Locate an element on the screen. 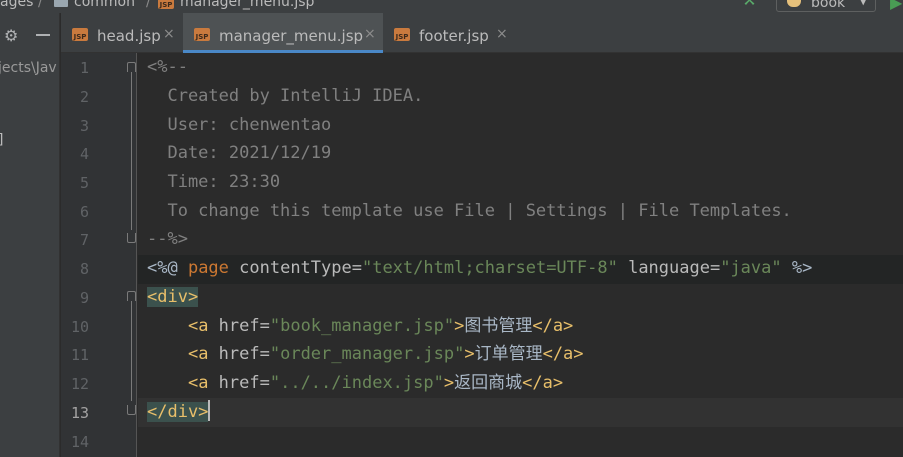  project-tree-path: jects\Jav is located at coordinates (28, 68).